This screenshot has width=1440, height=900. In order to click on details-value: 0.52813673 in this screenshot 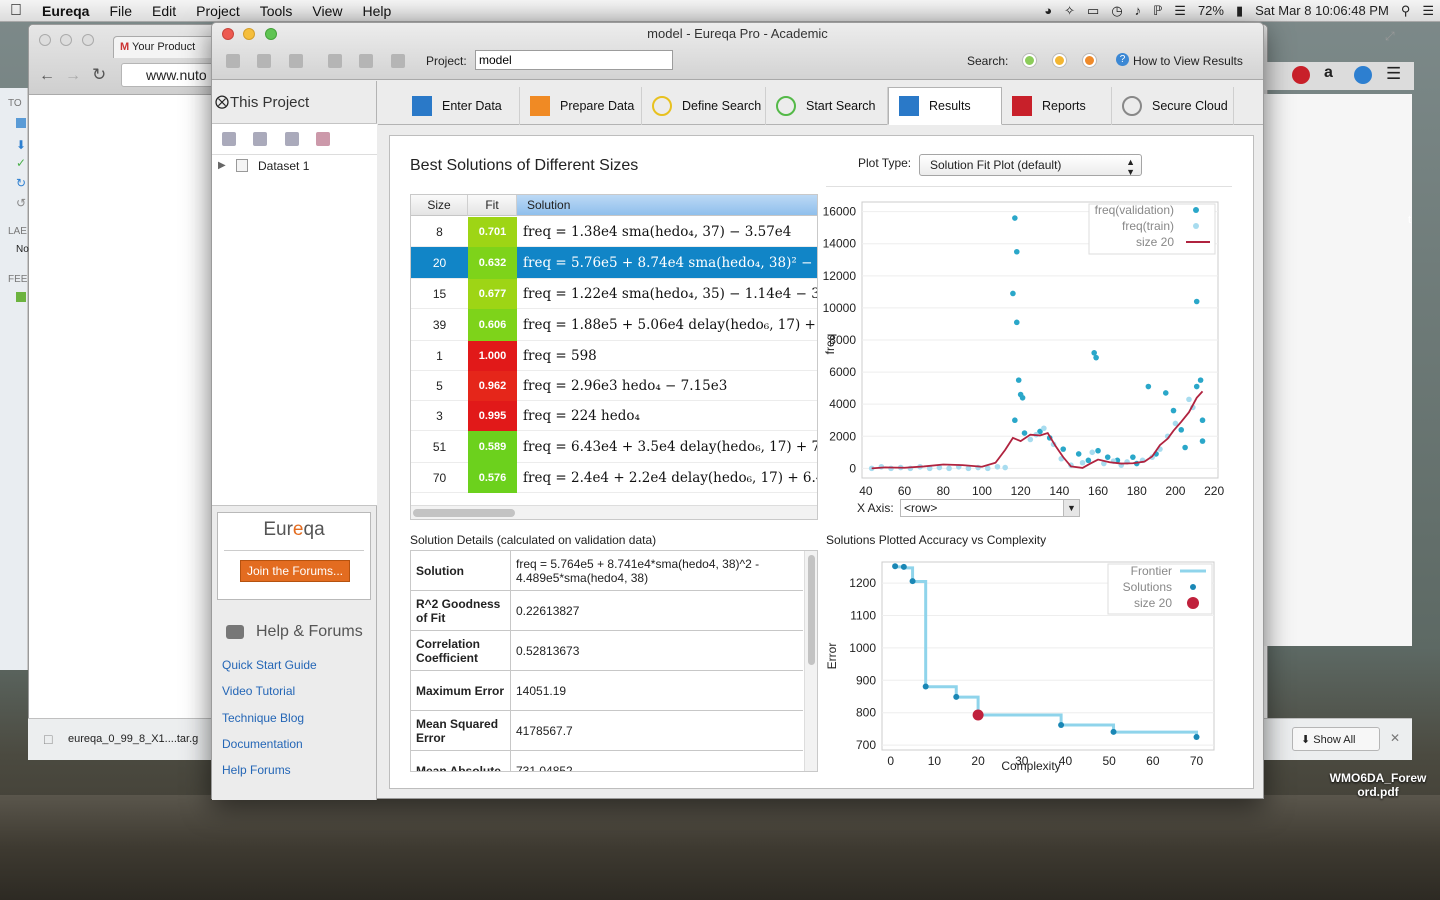, I will do `click(657, 650)`.